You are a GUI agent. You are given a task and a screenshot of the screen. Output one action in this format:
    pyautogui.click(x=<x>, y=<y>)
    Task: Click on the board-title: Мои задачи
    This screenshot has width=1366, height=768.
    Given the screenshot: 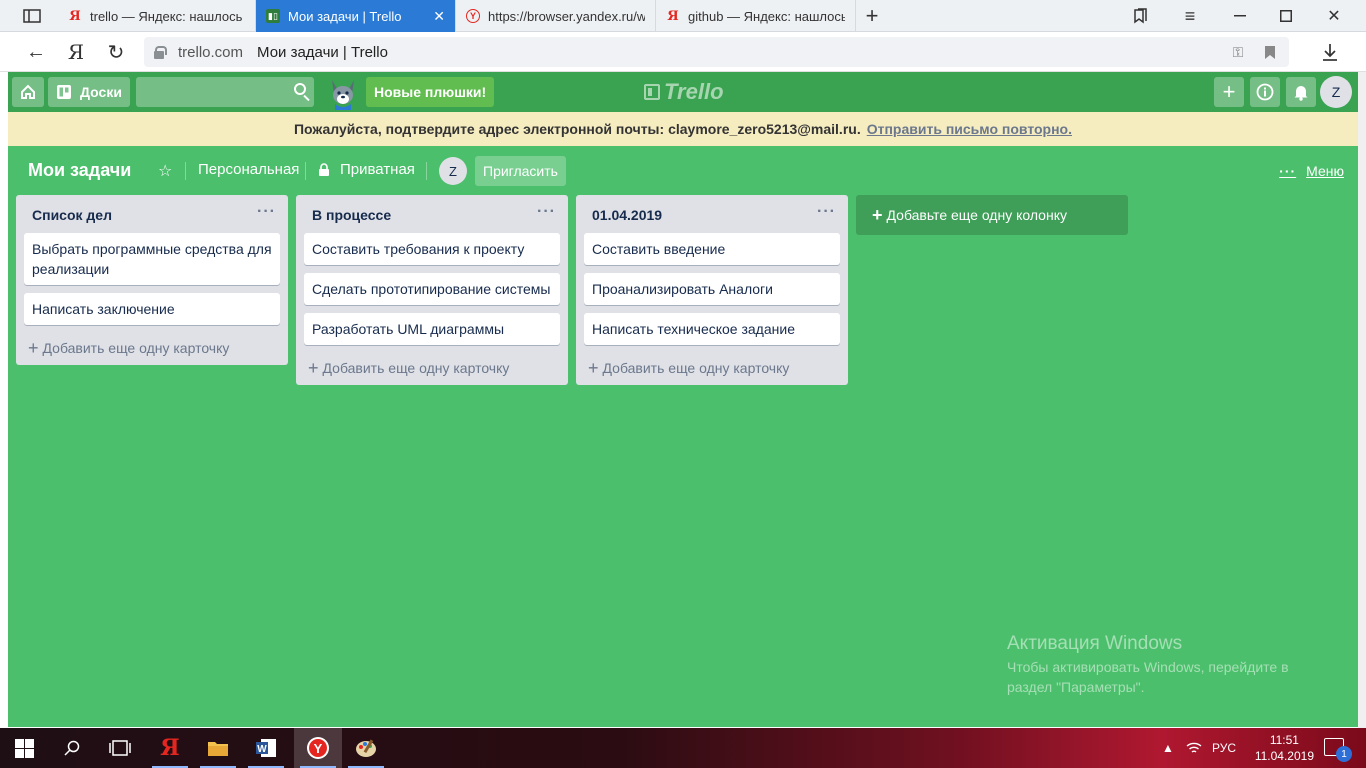 What is the action you would take?
    pyautogui.click(x=79, y=170)
    